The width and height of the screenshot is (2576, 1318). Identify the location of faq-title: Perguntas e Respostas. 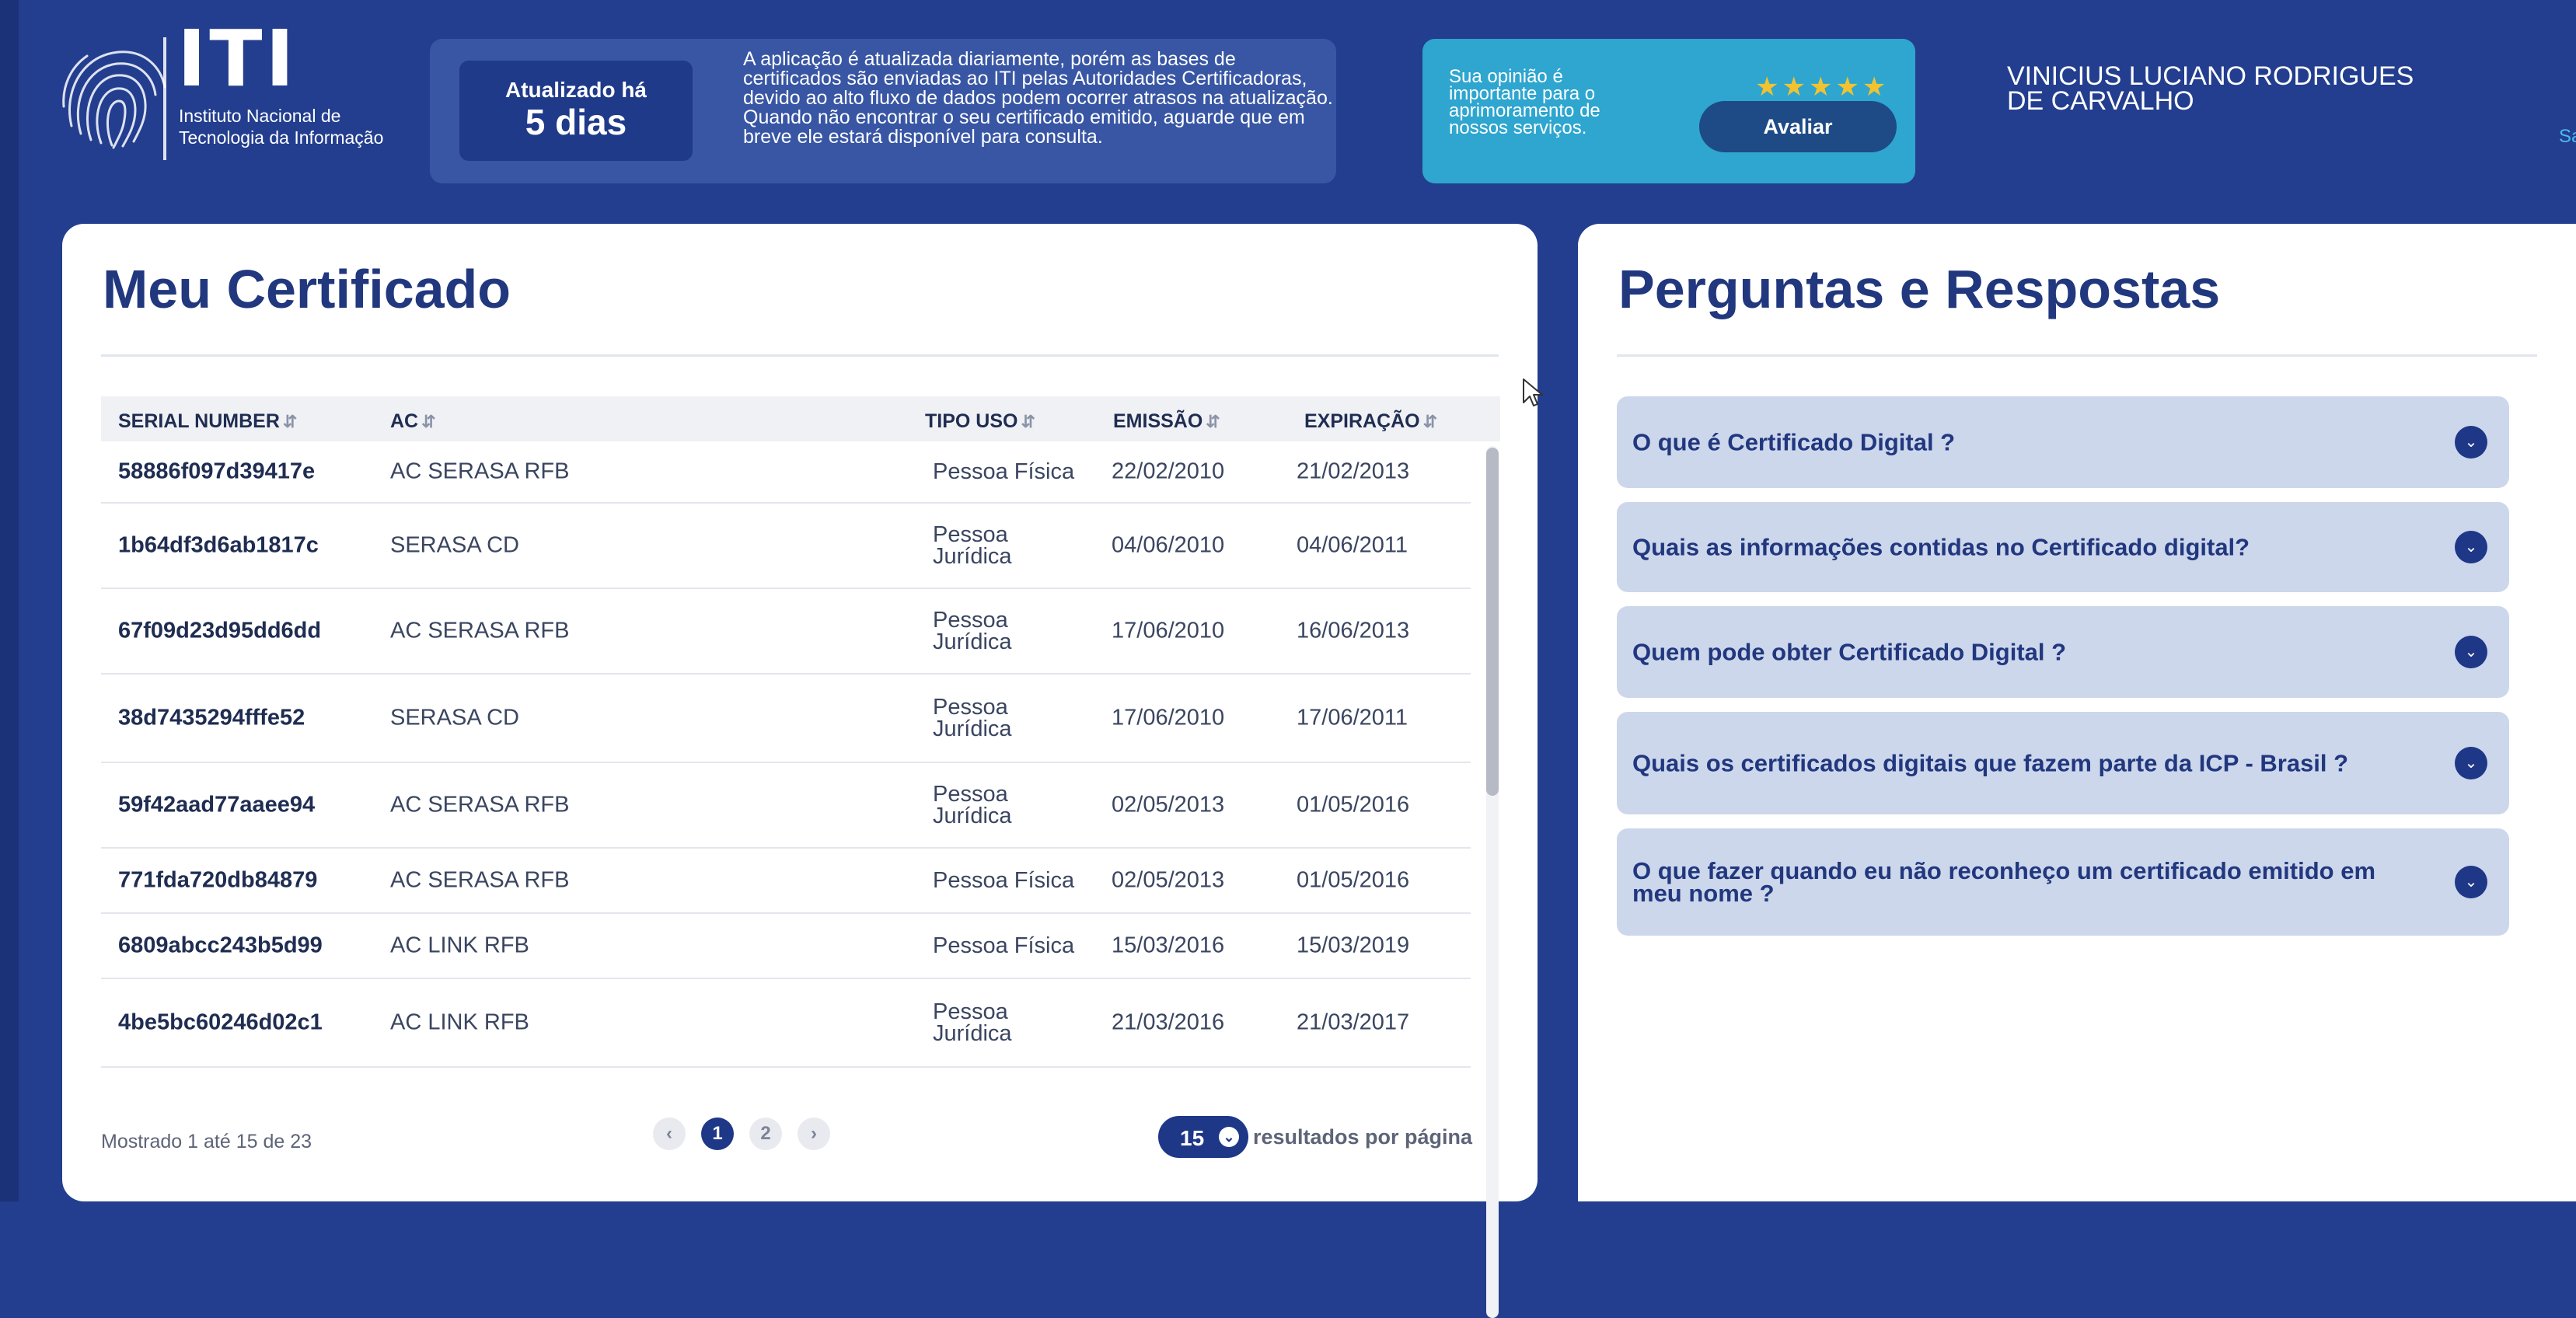
(1920, 289).